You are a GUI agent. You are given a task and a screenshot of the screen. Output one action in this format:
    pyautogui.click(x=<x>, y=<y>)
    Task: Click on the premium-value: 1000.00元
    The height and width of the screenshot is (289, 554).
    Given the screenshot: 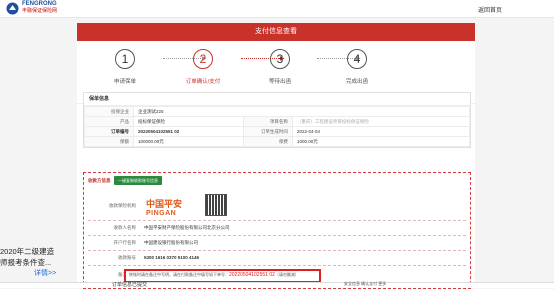 What is the action you would take?
    pyautogui.click(x=381, y=141)
    